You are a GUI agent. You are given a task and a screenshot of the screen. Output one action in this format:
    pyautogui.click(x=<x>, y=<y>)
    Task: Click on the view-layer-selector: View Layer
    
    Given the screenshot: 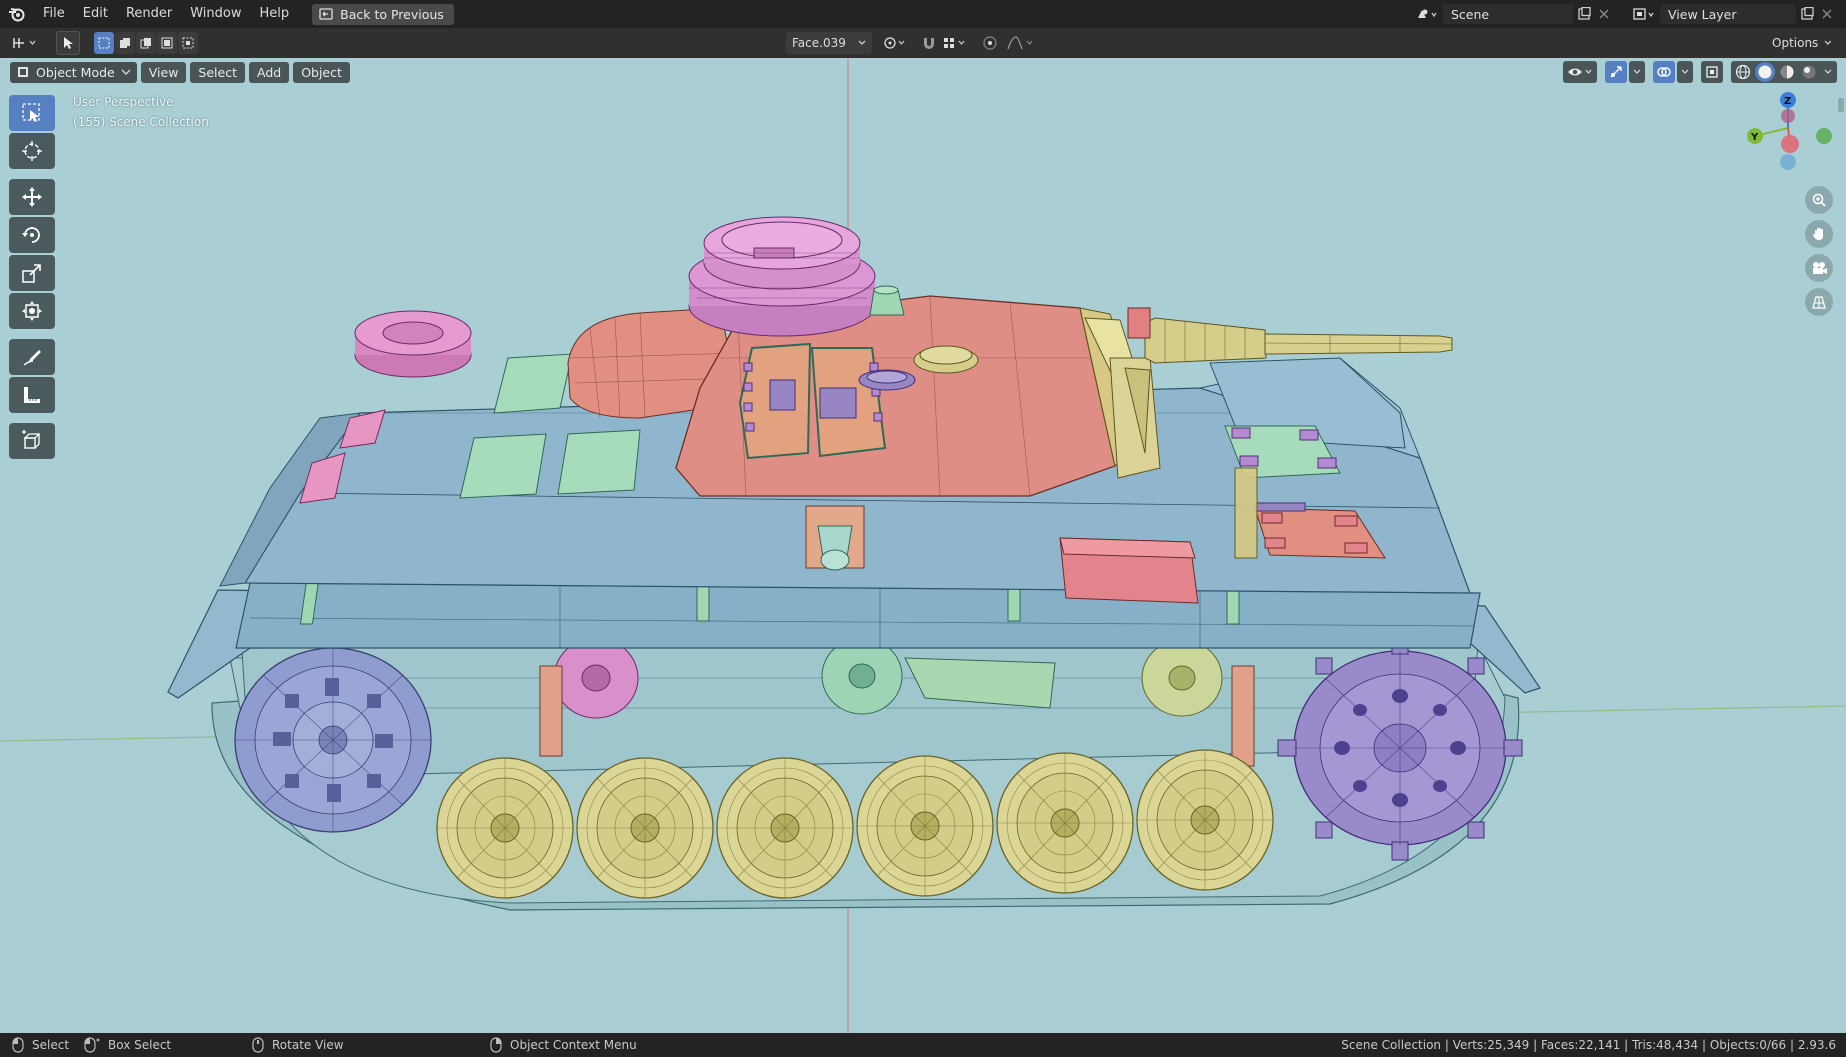 What is the action you would take?
    pyautogui.click(x=1733, y=14)
    